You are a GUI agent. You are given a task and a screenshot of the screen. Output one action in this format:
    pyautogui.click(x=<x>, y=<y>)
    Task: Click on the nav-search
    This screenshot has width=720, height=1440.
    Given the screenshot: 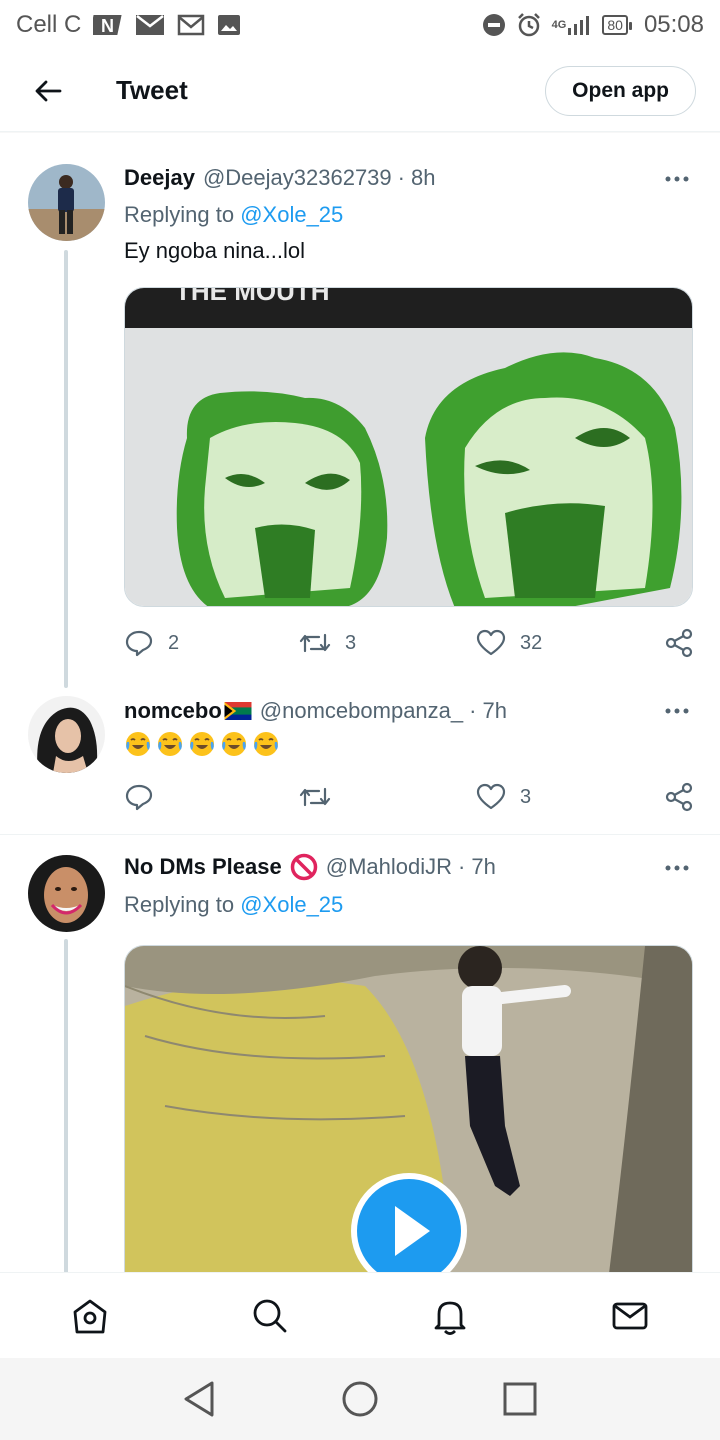 What is the action you would take?
    pyautogui.click(x=270, y=1316)
    